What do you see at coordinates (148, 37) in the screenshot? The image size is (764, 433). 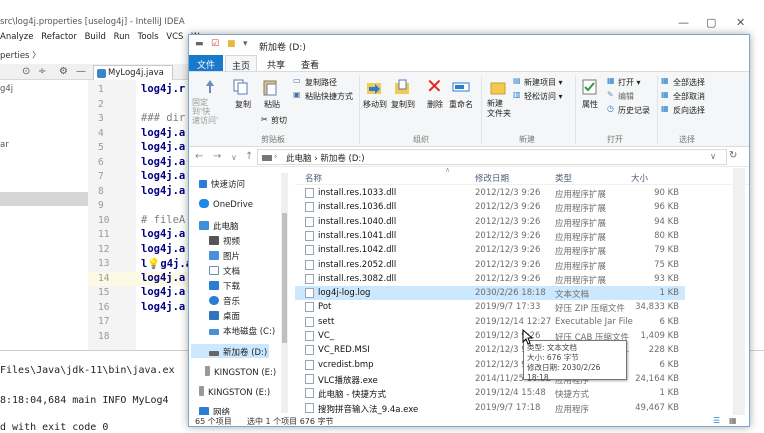 I see `menu-tools: Tools` at bounding box center [148, 37].